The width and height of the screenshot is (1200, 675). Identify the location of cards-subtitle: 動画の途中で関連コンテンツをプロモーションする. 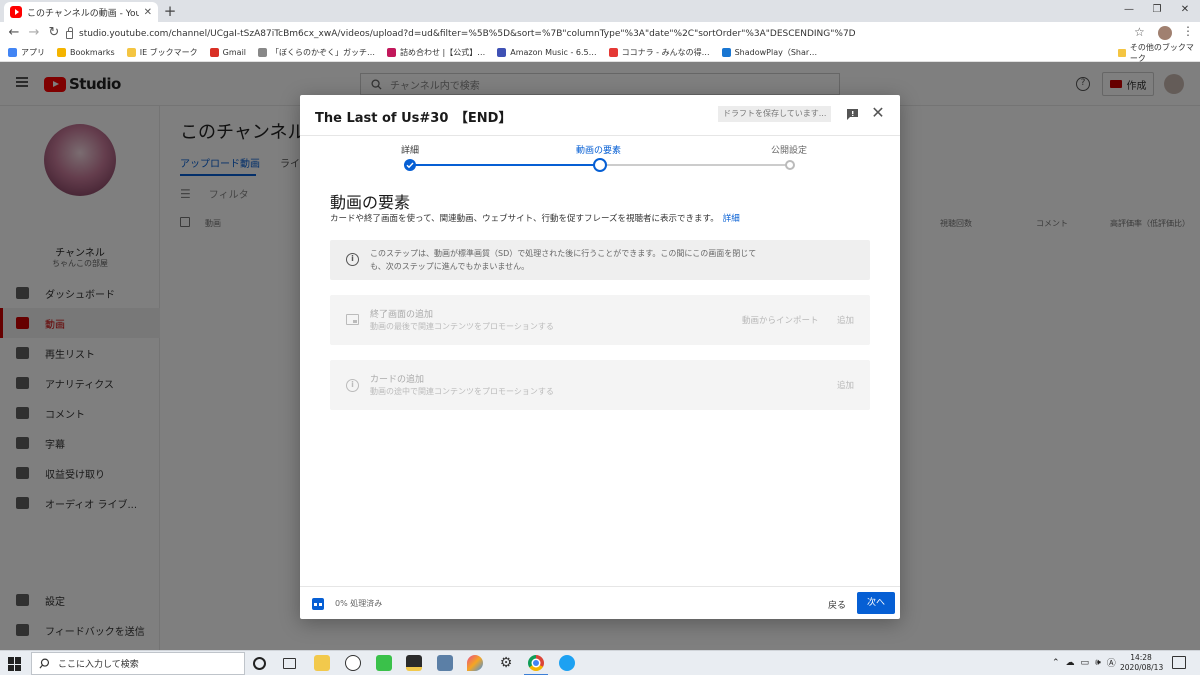
(462, 391).